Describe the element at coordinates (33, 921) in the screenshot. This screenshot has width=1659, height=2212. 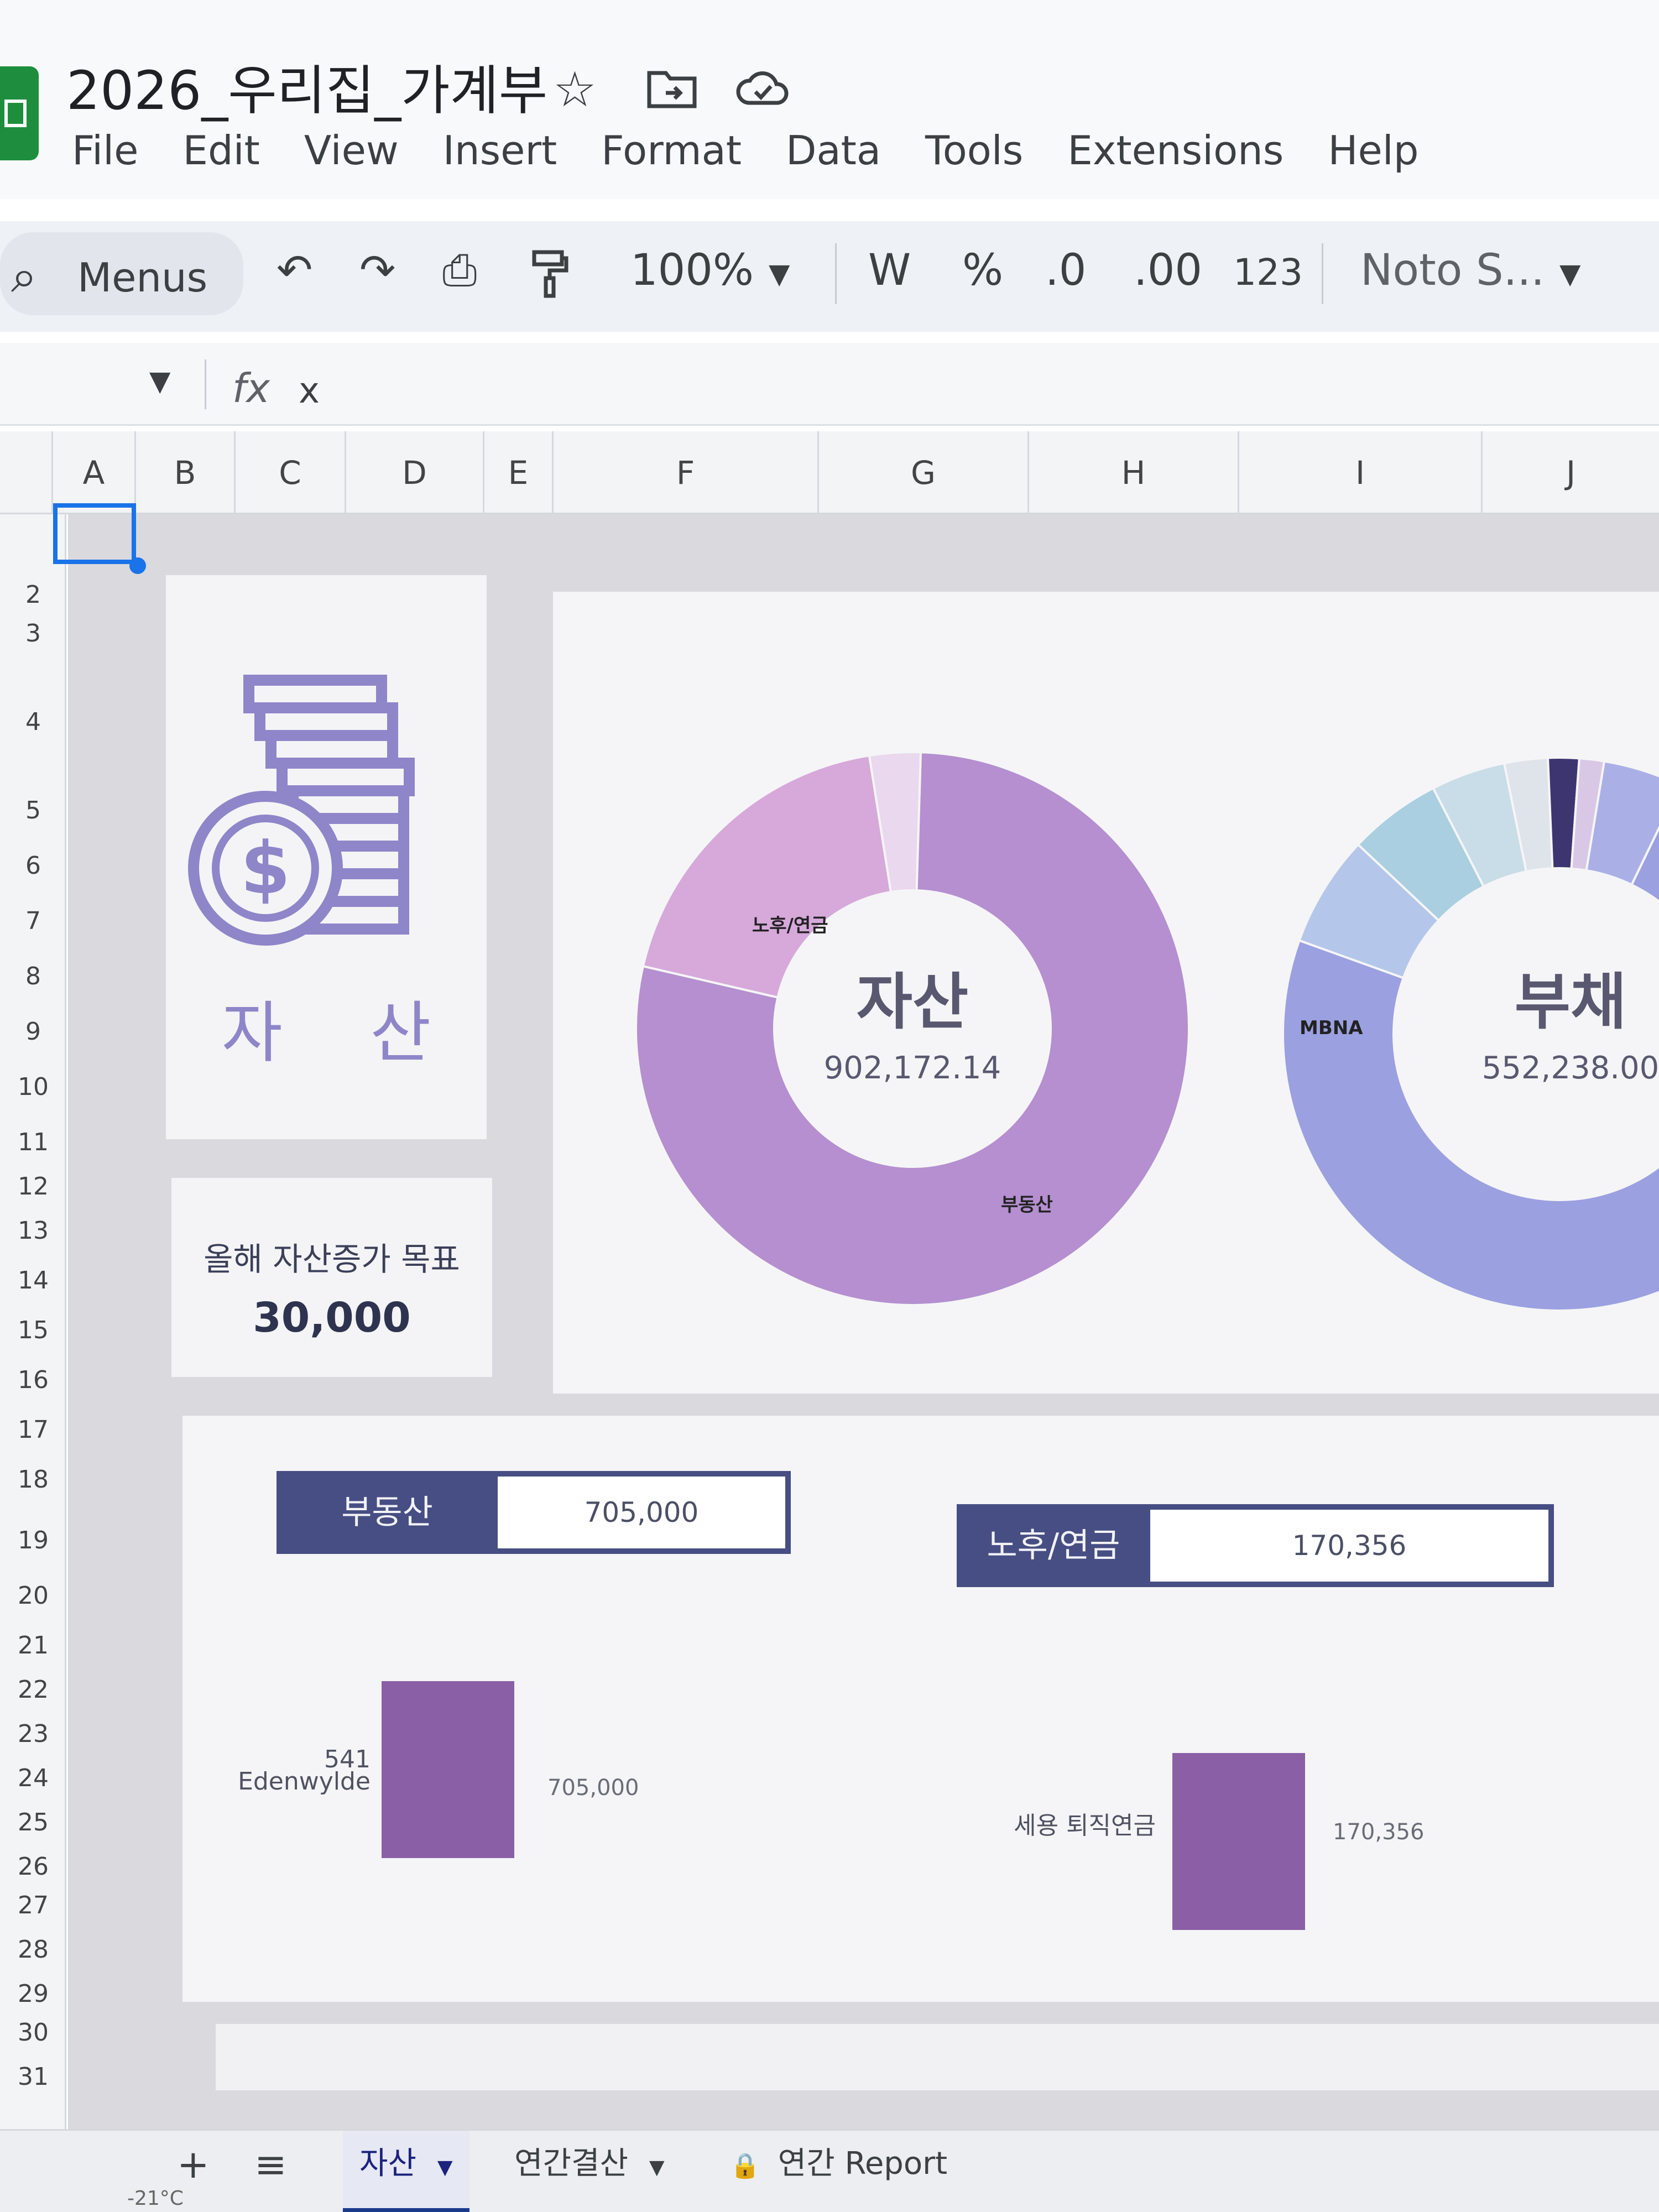
I see `row-header: 7` at that location.